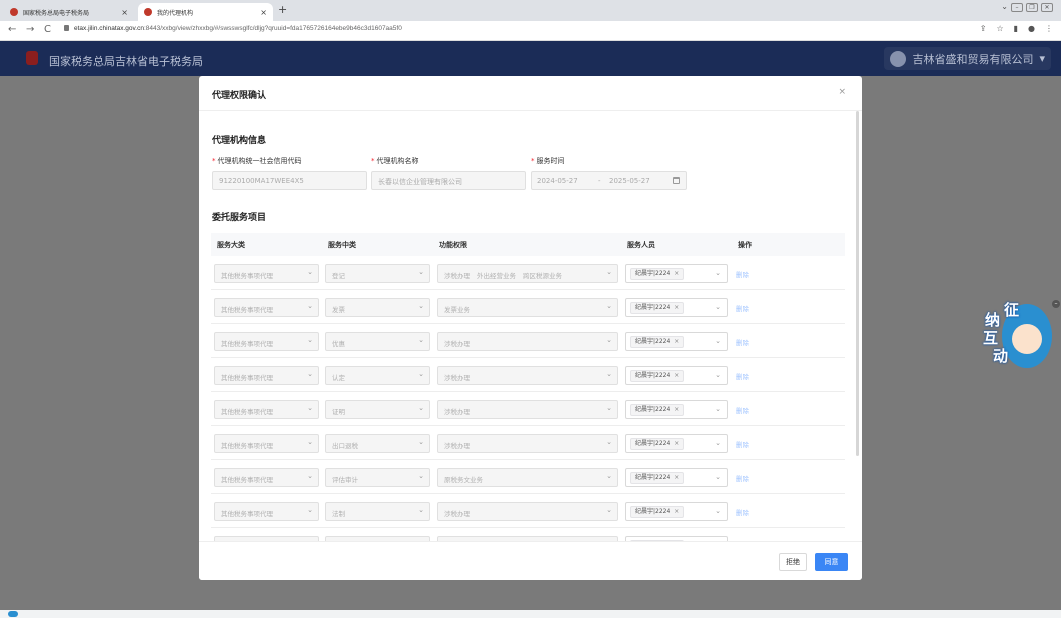 This screenshot has height=618, width=1061. I want to click on company-switcher: 吉林省盛和贸易有限公司 ▾, so click(967, 58).